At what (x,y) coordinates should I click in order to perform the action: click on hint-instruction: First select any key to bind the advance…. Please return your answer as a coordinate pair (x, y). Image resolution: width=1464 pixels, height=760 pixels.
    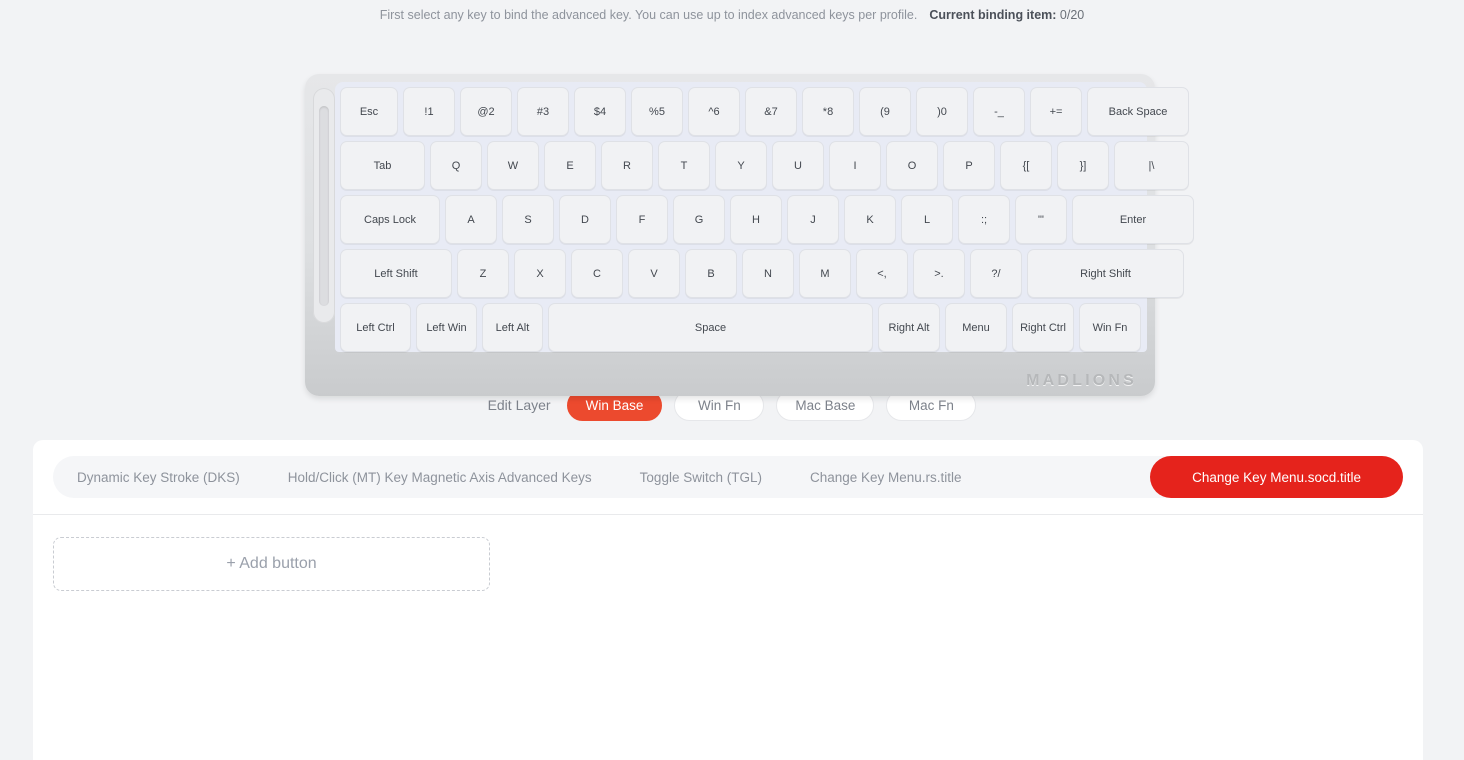
    Looking at the image, I should click on (648, 15).